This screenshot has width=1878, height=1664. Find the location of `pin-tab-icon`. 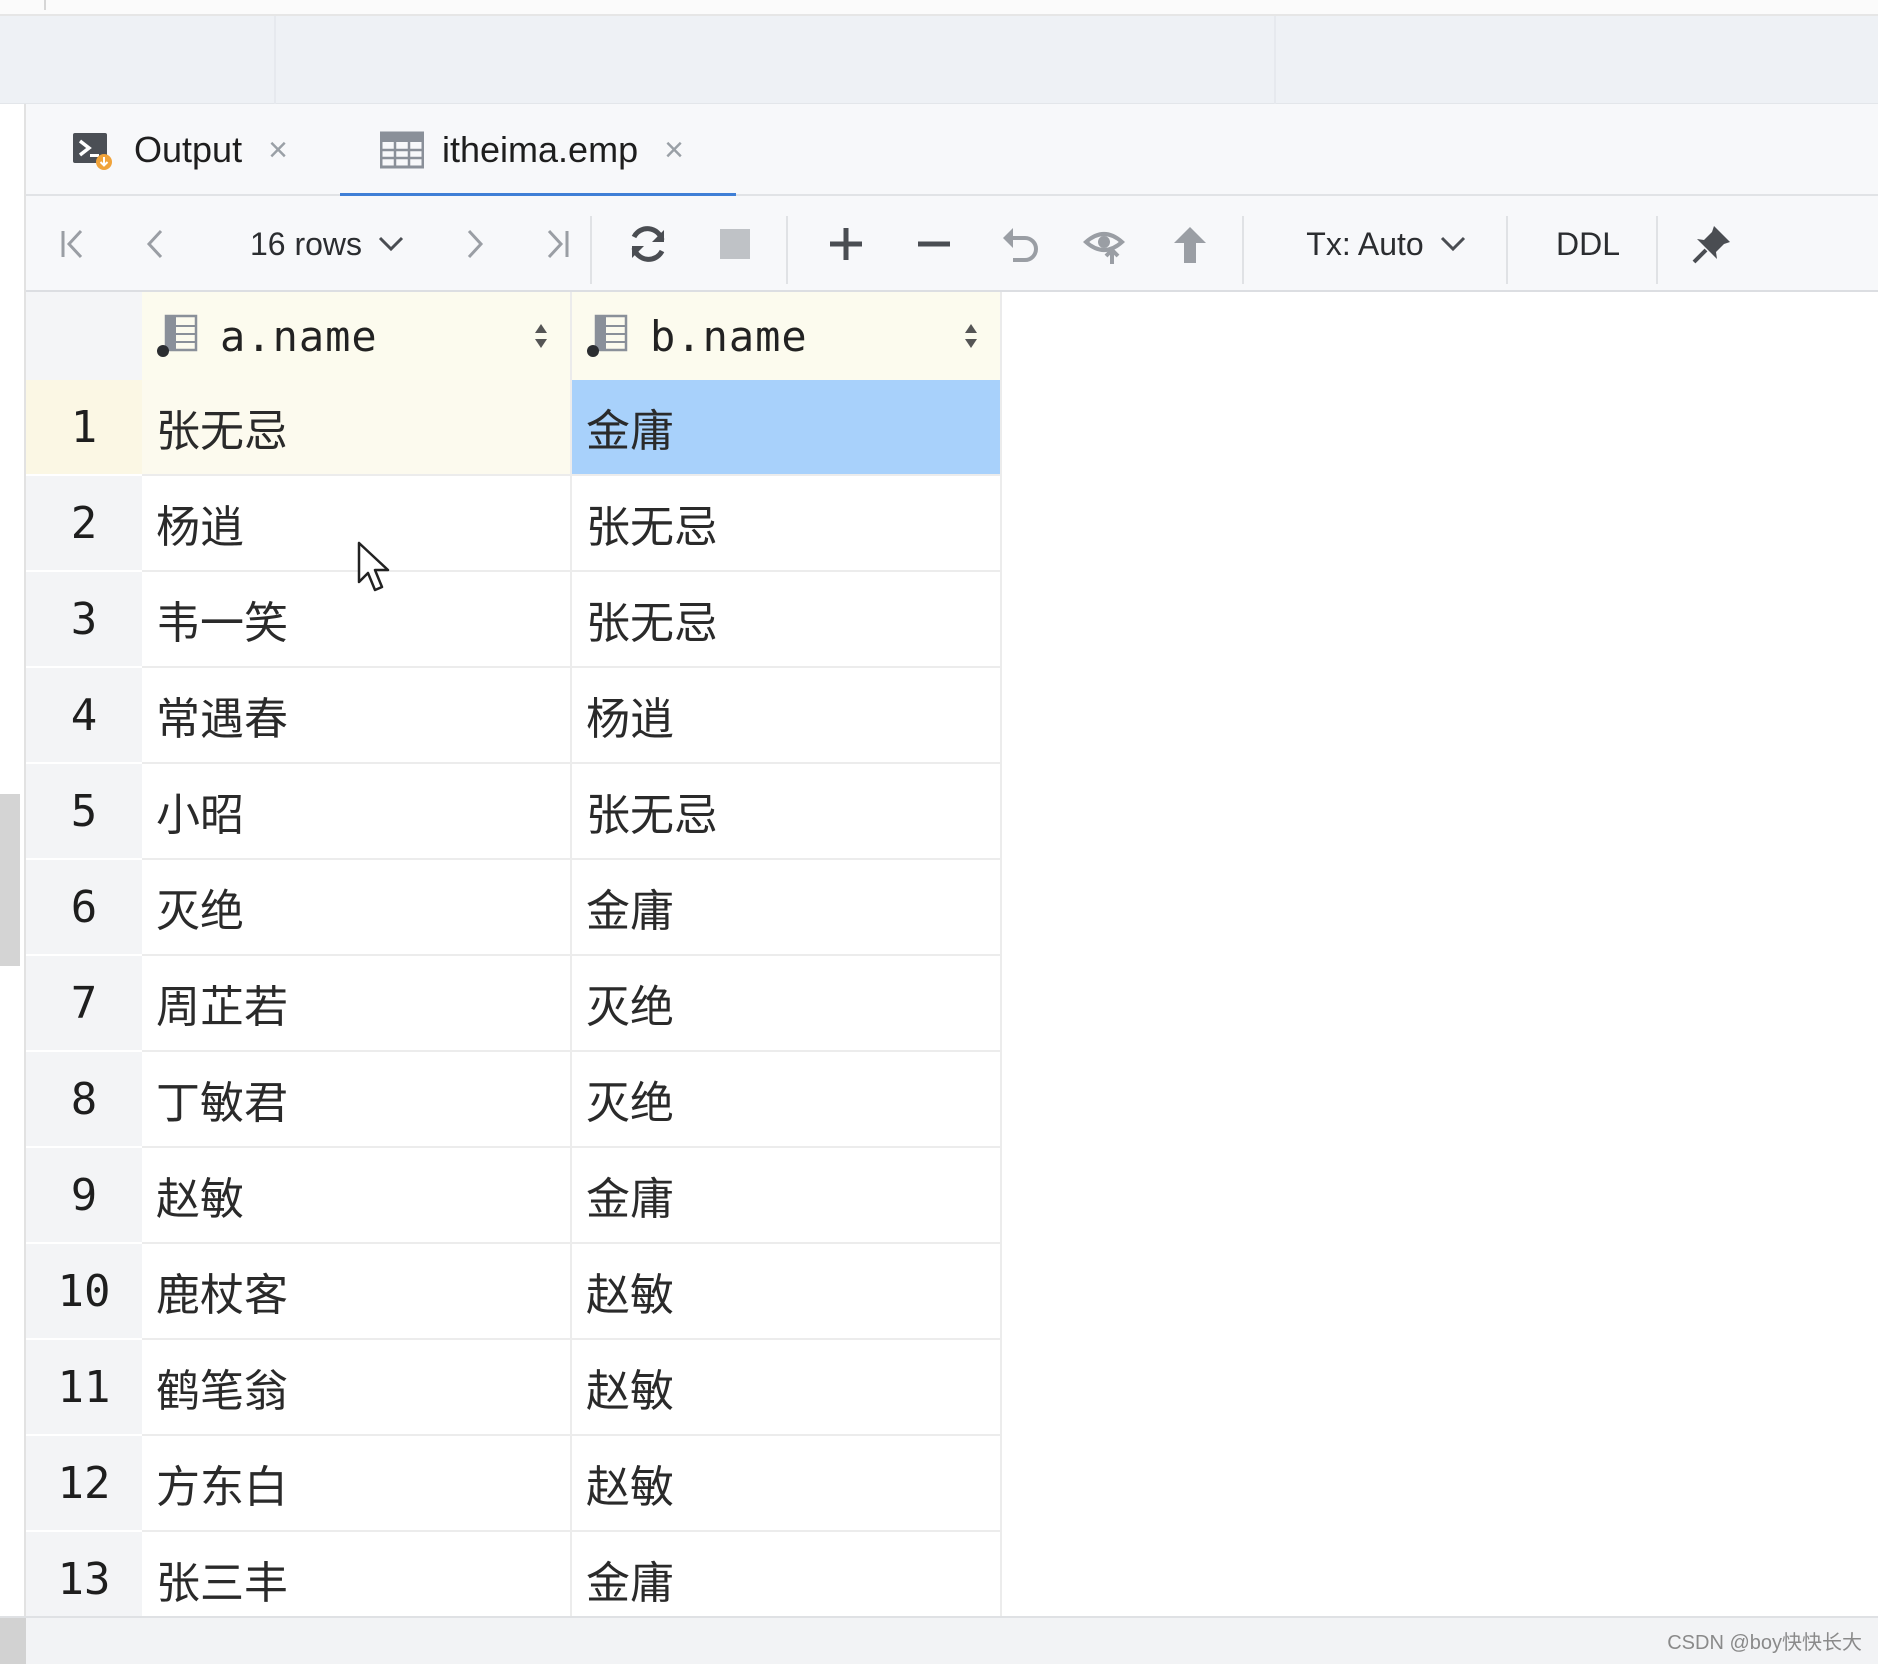

pin-tab-icon is located at coordinates (1712, 244).